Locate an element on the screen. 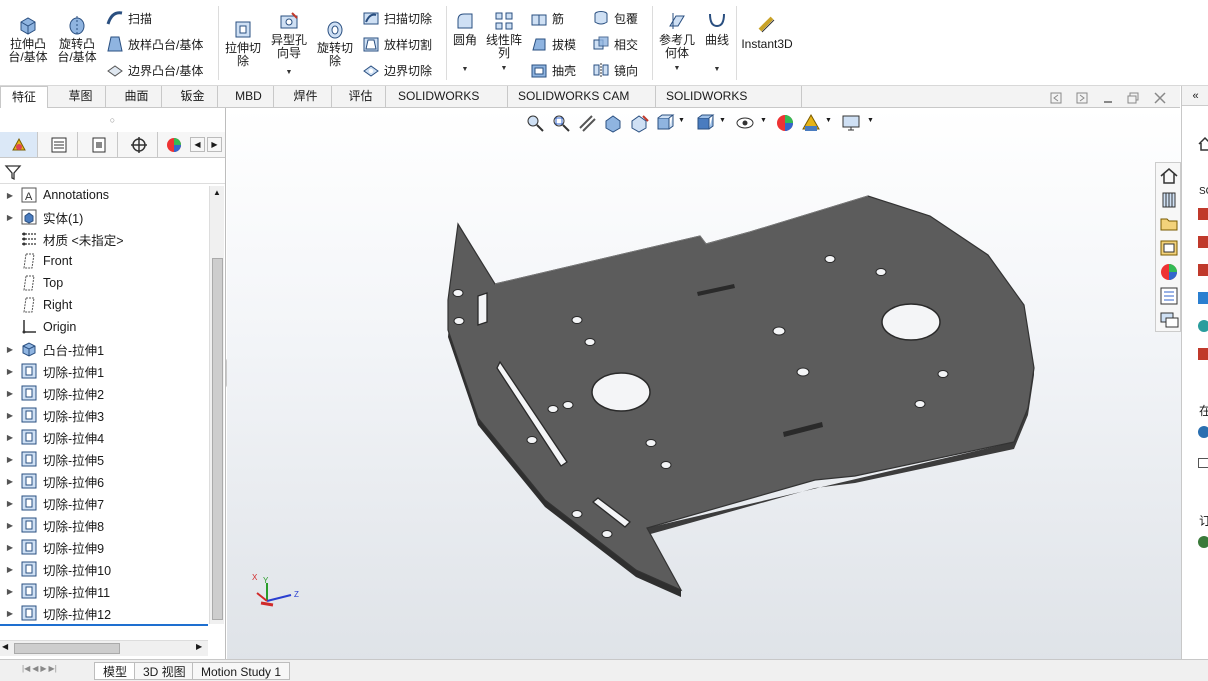  wrap-button: 包覆 is located at coordinates (615, 18).